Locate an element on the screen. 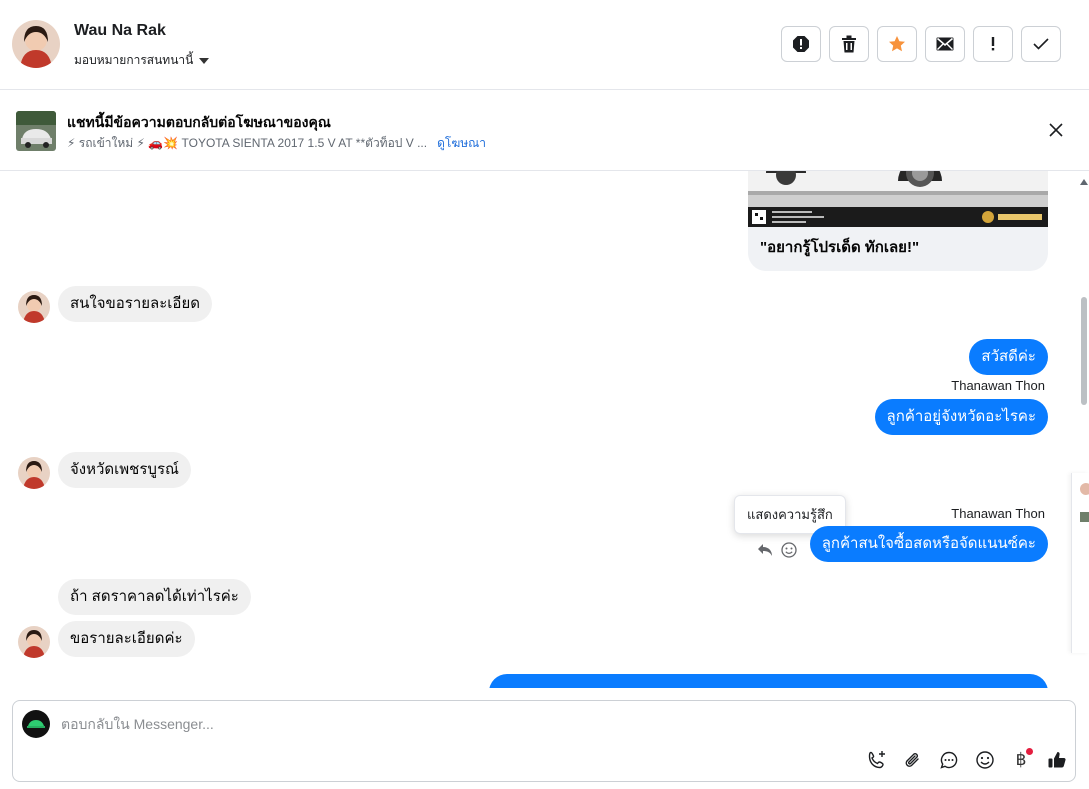 The width and height of the screenshot is (1089, 789). side-panel-peek is located at coordinates (1080, 563).